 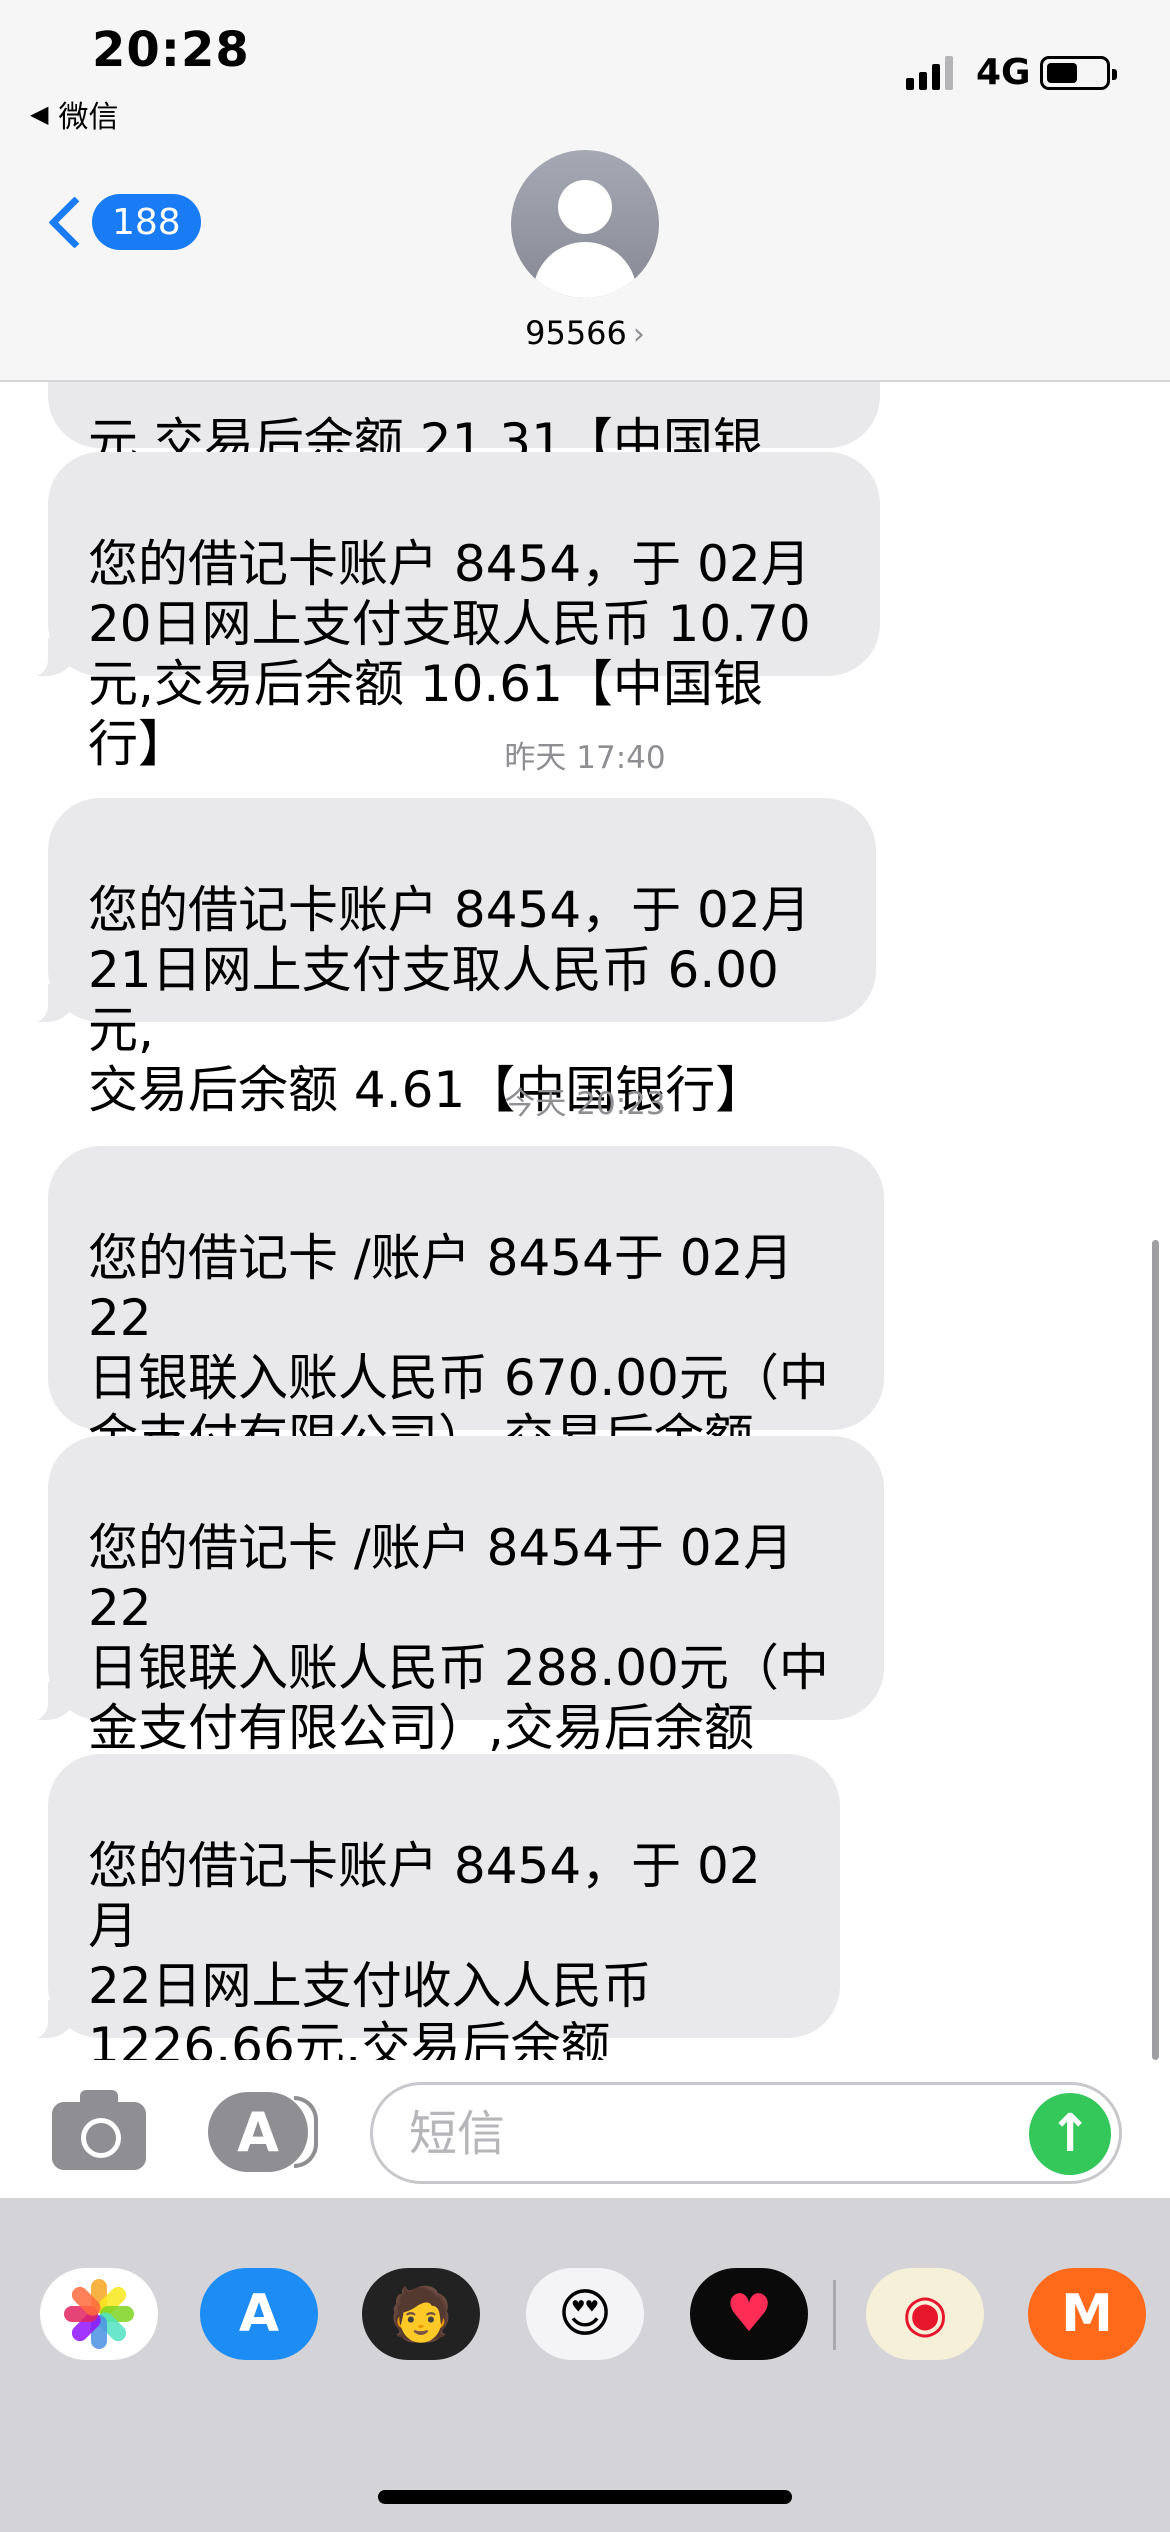 I want to click on back-to-app-link: ◀ 微信, so click(x=74, y=114).